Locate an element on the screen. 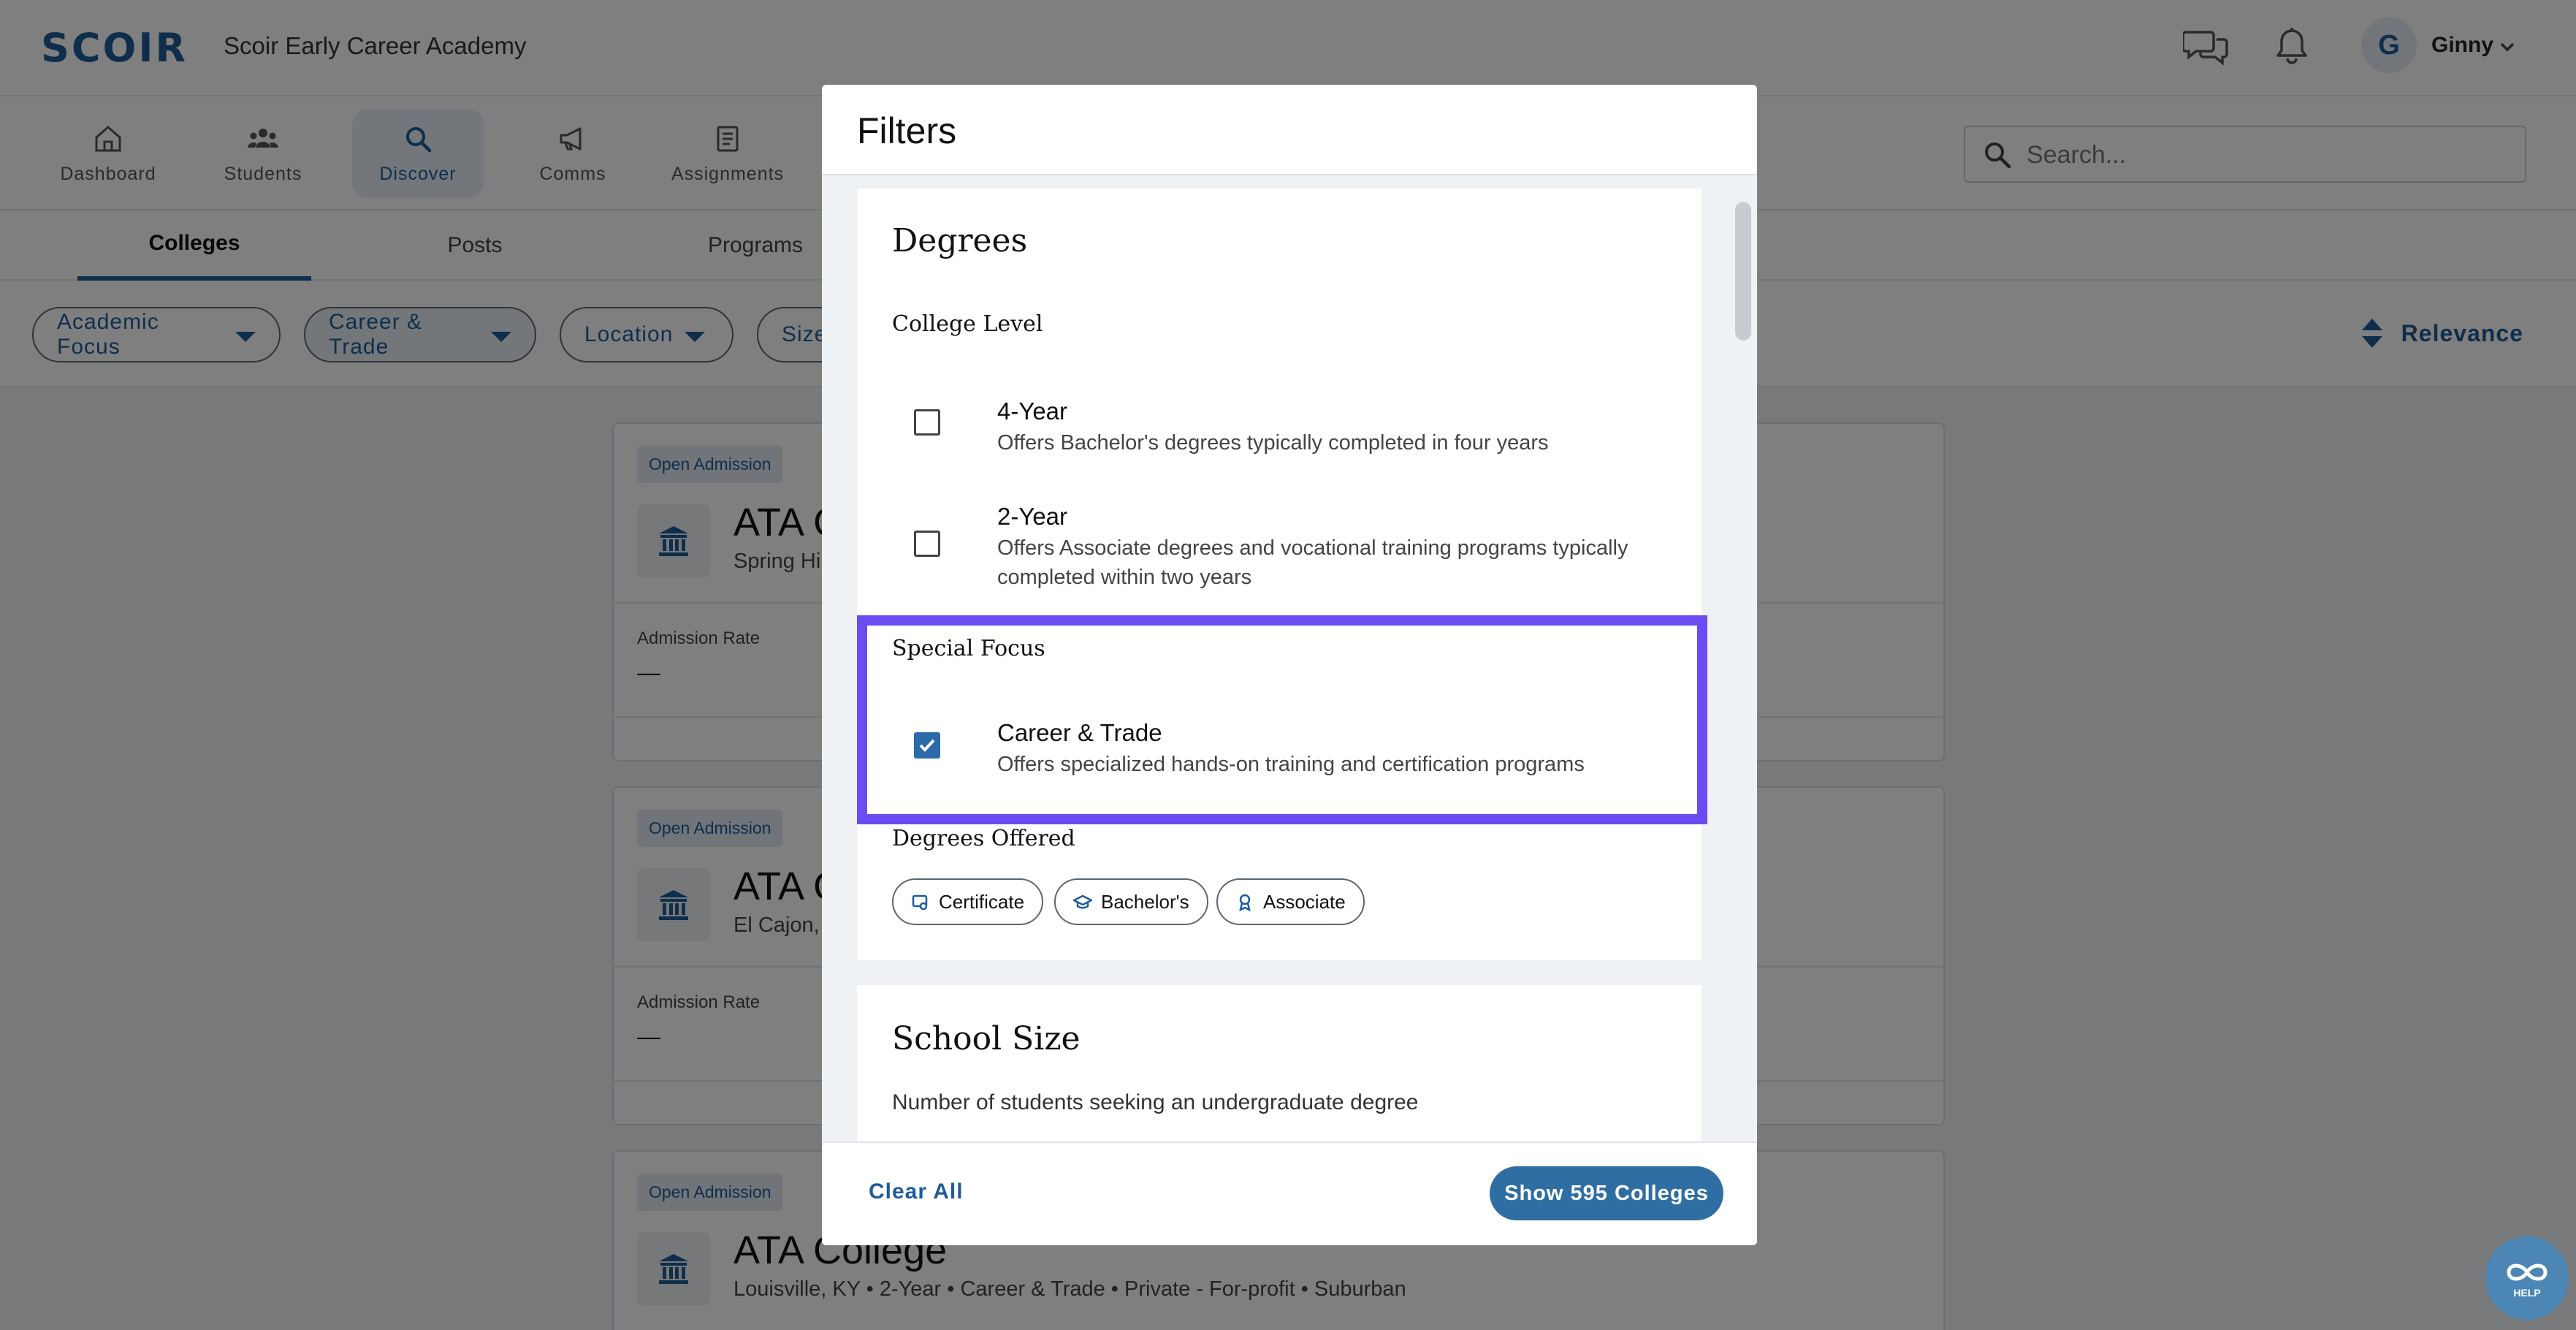 Image resolution: width=2576 pixels, height=1330 pixels. option-title: 2-Year is located at coordinates (1032, 516).